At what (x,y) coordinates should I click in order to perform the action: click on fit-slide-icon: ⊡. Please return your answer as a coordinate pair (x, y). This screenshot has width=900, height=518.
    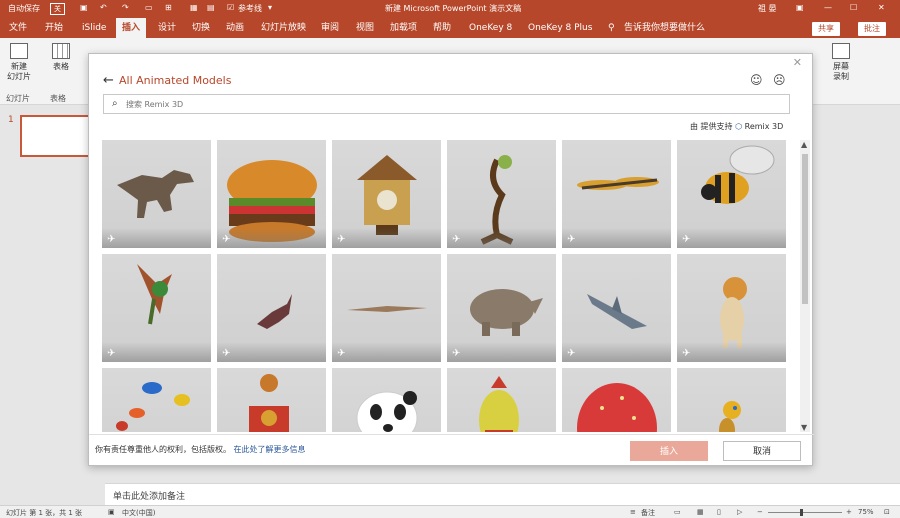
    Looking at the image, I should click on (887, 512).